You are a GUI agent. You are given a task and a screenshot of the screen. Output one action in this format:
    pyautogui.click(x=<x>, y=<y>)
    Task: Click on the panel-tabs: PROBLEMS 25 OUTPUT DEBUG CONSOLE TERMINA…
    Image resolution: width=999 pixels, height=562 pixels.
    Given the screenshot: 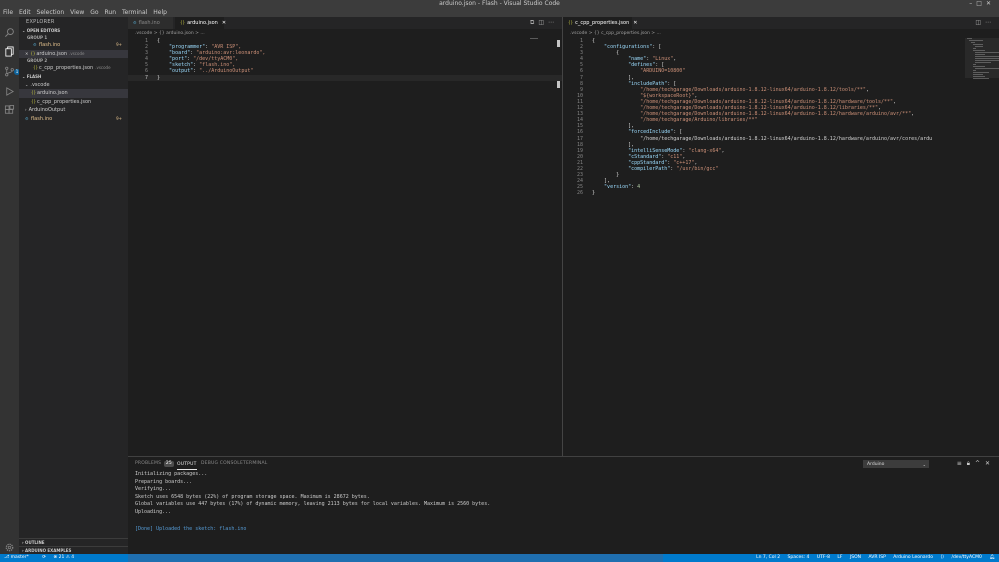 What is the action you would take?
    pyautogui.click(x=563, y=464)
    